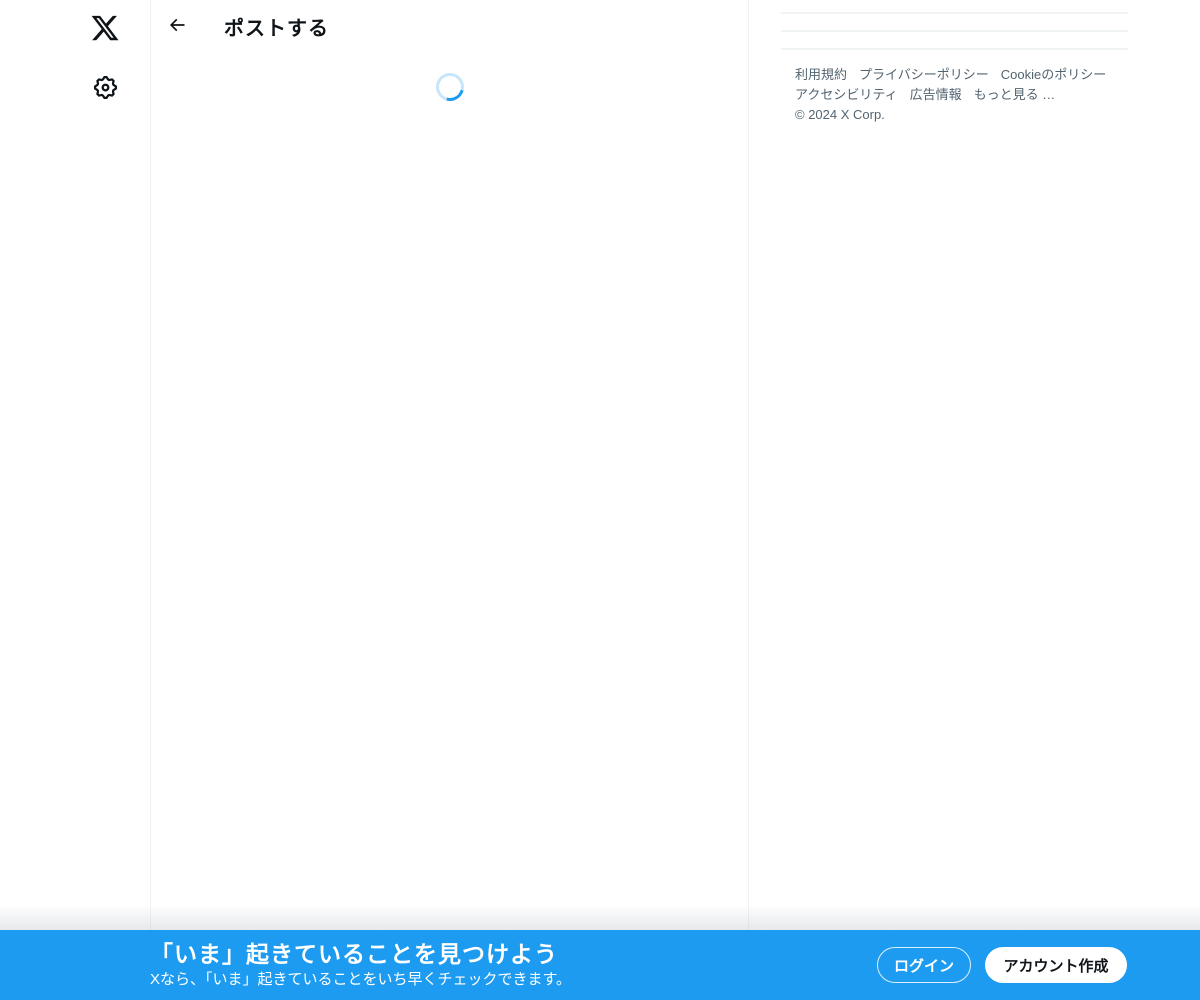 The height and width of the screenshot is (1000, 1200). What do you see at coordinates (936, 95) in the screenshot?
I see `footer-link-ads-info: 広告情報` at bounding box center [936, 95].